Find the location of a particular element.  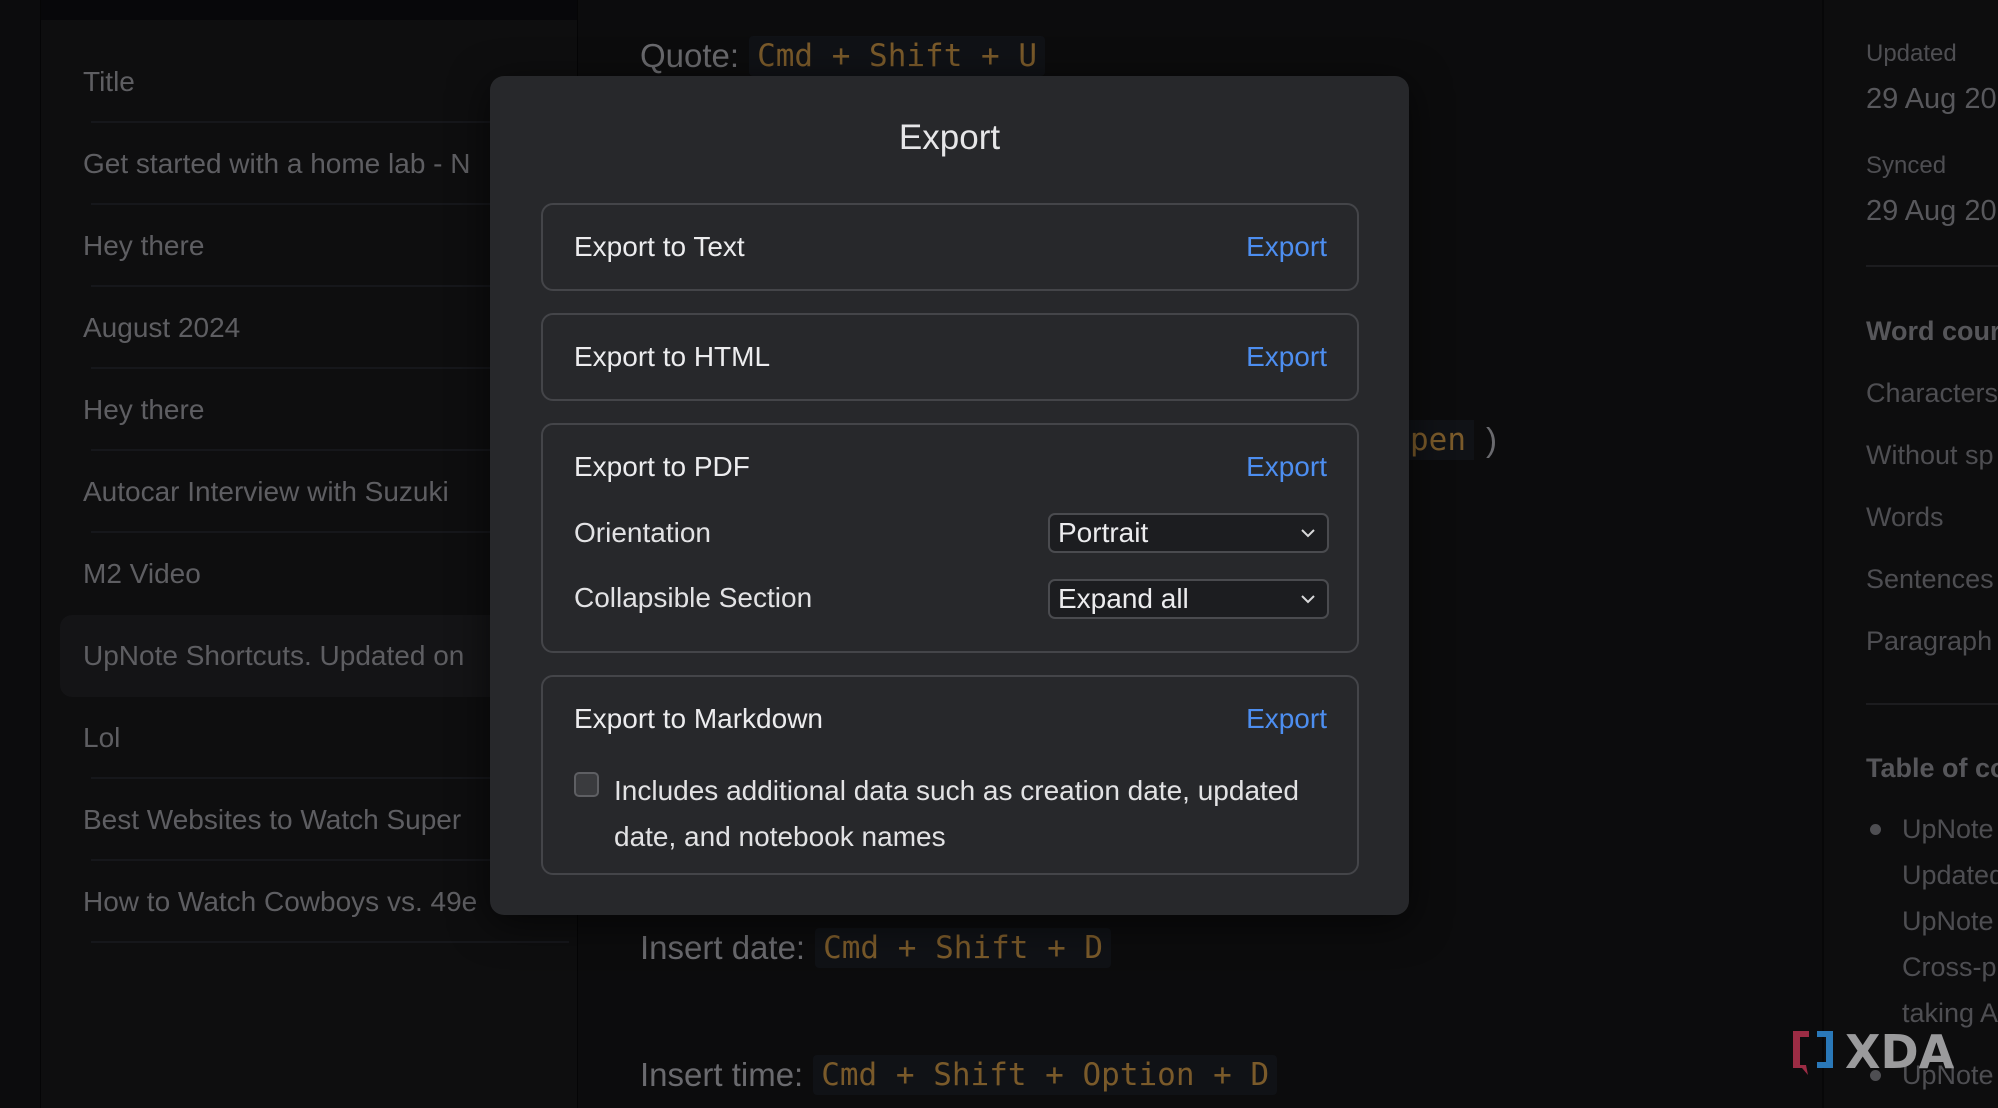

word-count-header: Word cour is located at coordinates (1932, 331).